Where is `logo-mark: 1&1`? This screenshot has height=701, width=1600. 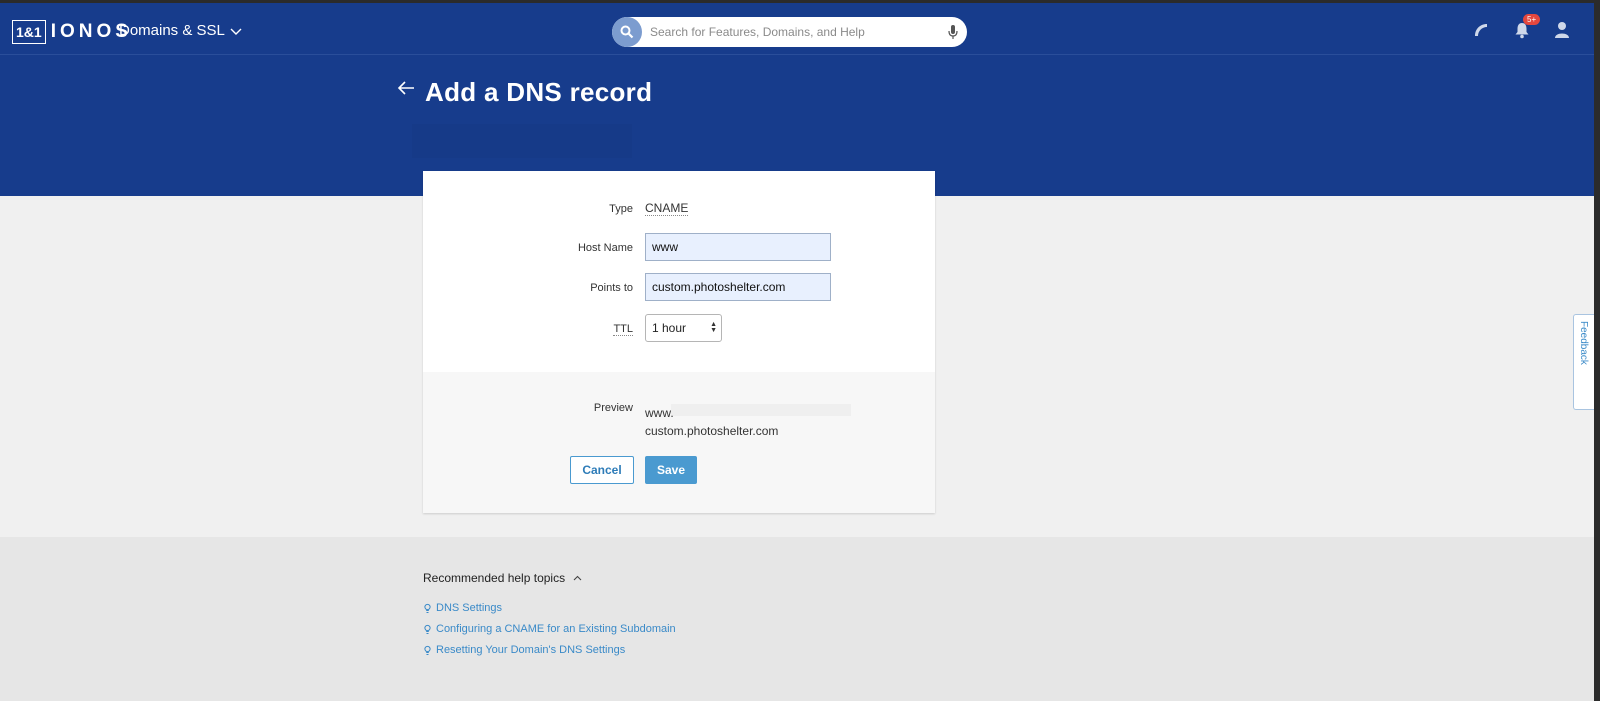
logo-mark: 1&1 is located at coordinates (29, 32).